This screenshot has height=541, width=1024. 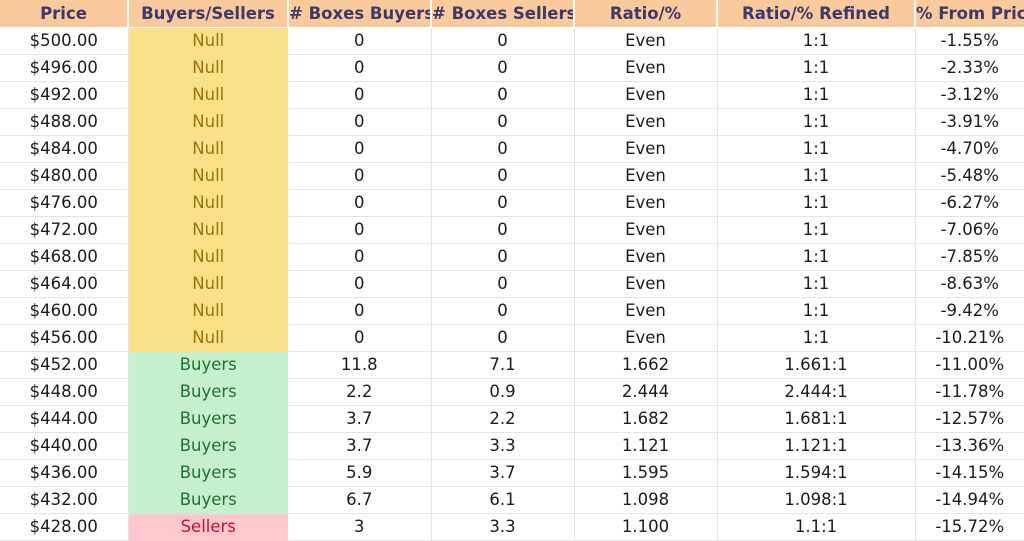 I want to click on cell-boxes-sellers: 3.3, so click(x=503, y=527).